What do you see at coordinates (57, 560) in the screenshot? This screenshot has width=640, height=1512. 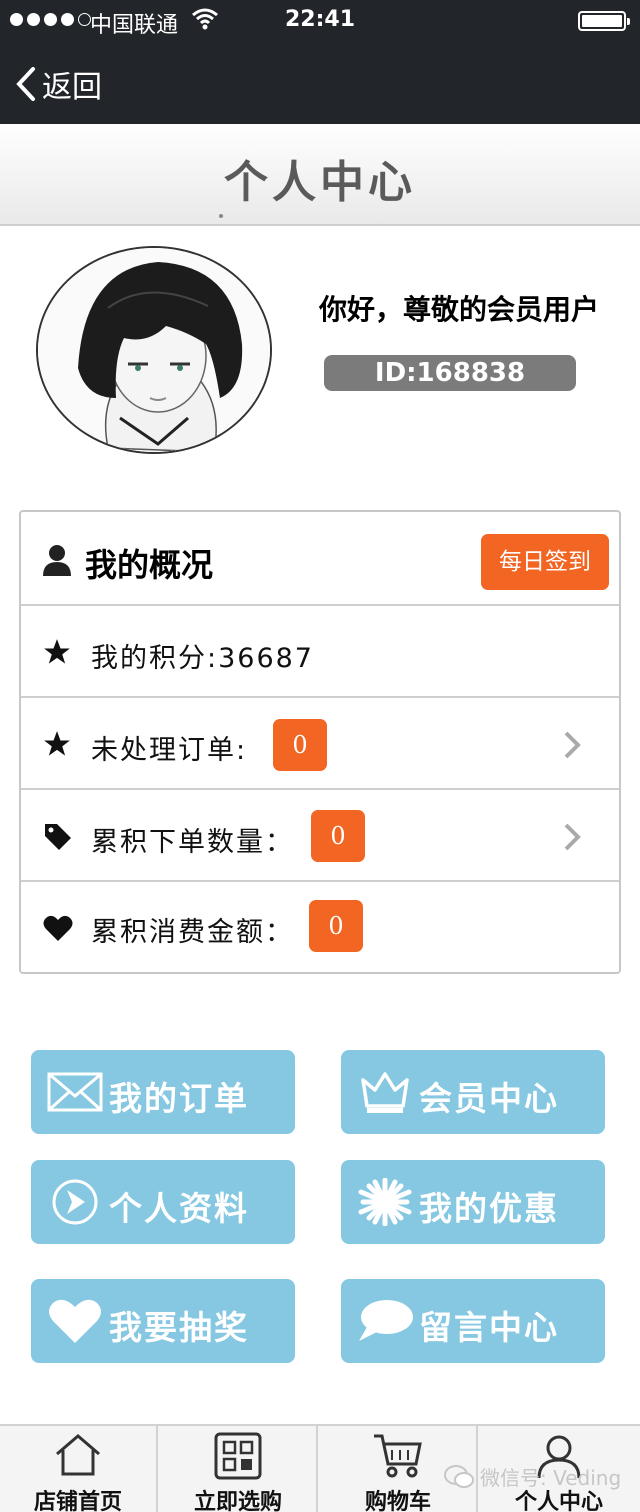 I see `user-icon` at bounding box center [57, 560].